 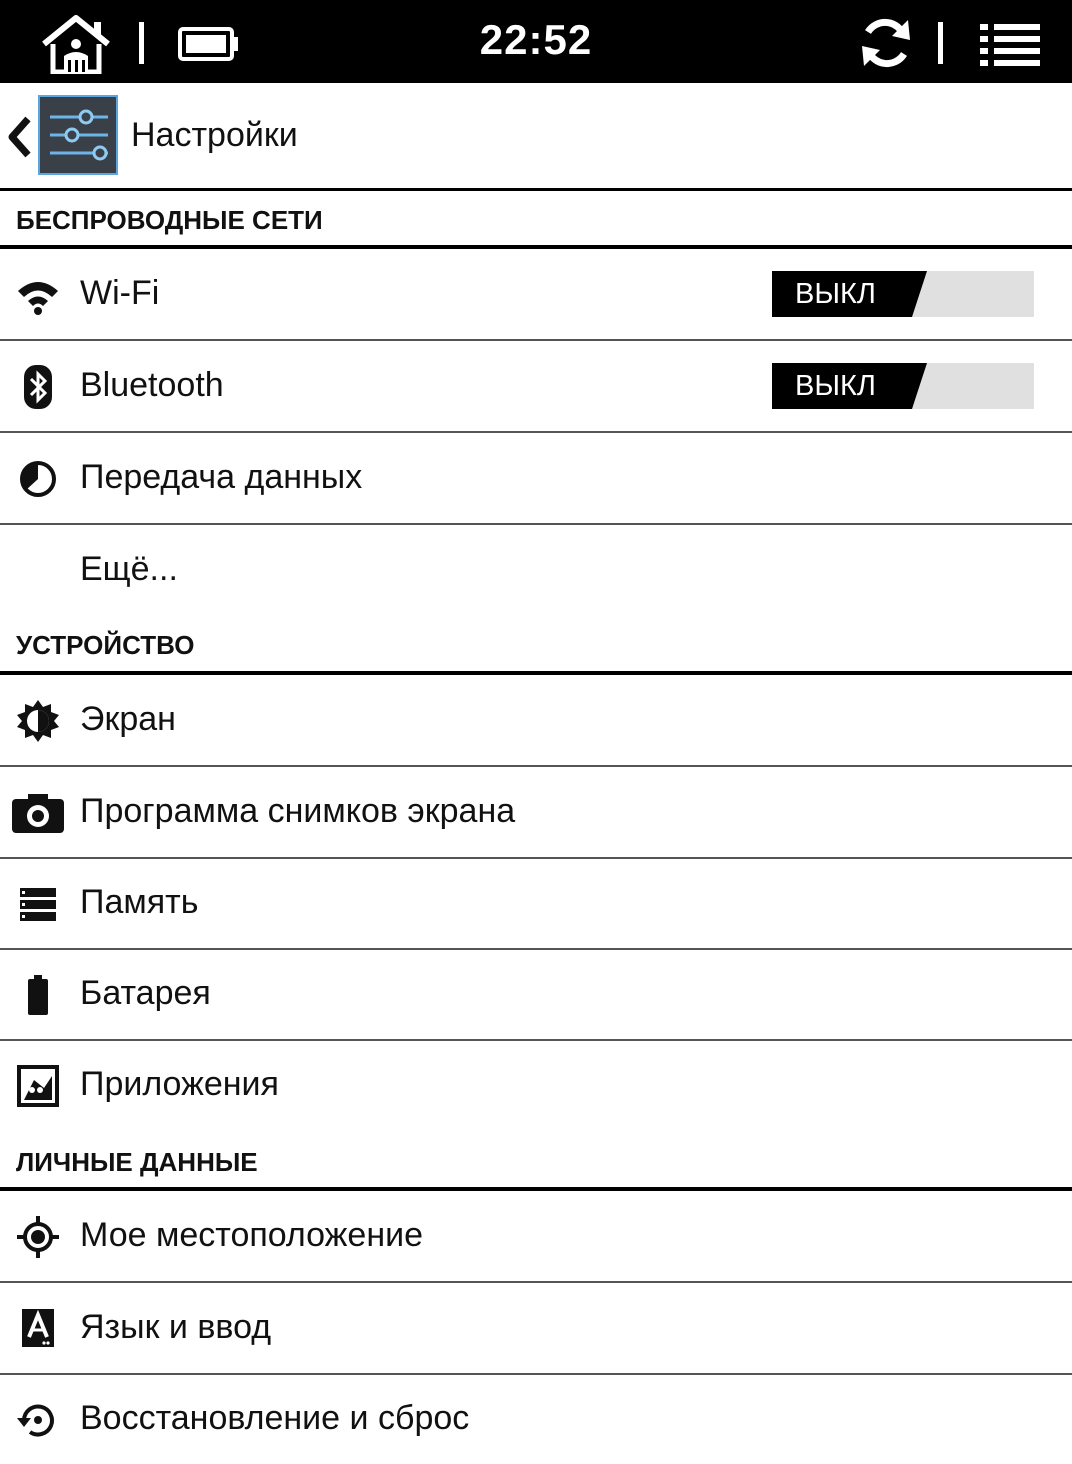 What do you see at coordinates (536, 1237) in the screenshot?
I see `settings-item-location: Мое местоположение` at bounding box center [536, 1237].